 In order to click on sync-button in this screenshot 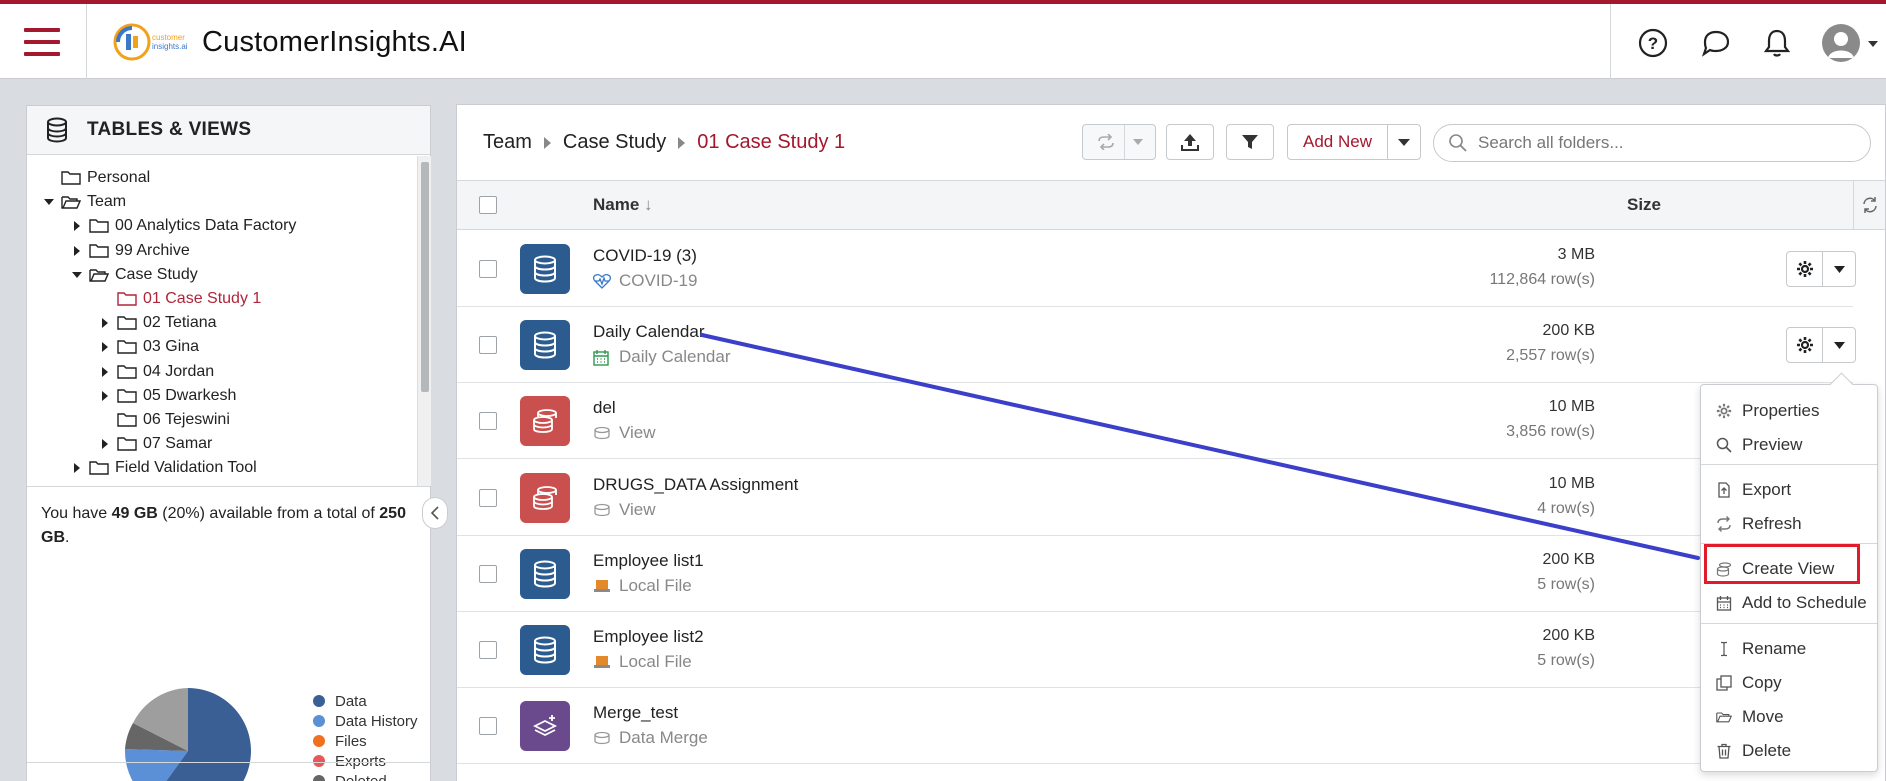, I will do `click(1119, 142)`.